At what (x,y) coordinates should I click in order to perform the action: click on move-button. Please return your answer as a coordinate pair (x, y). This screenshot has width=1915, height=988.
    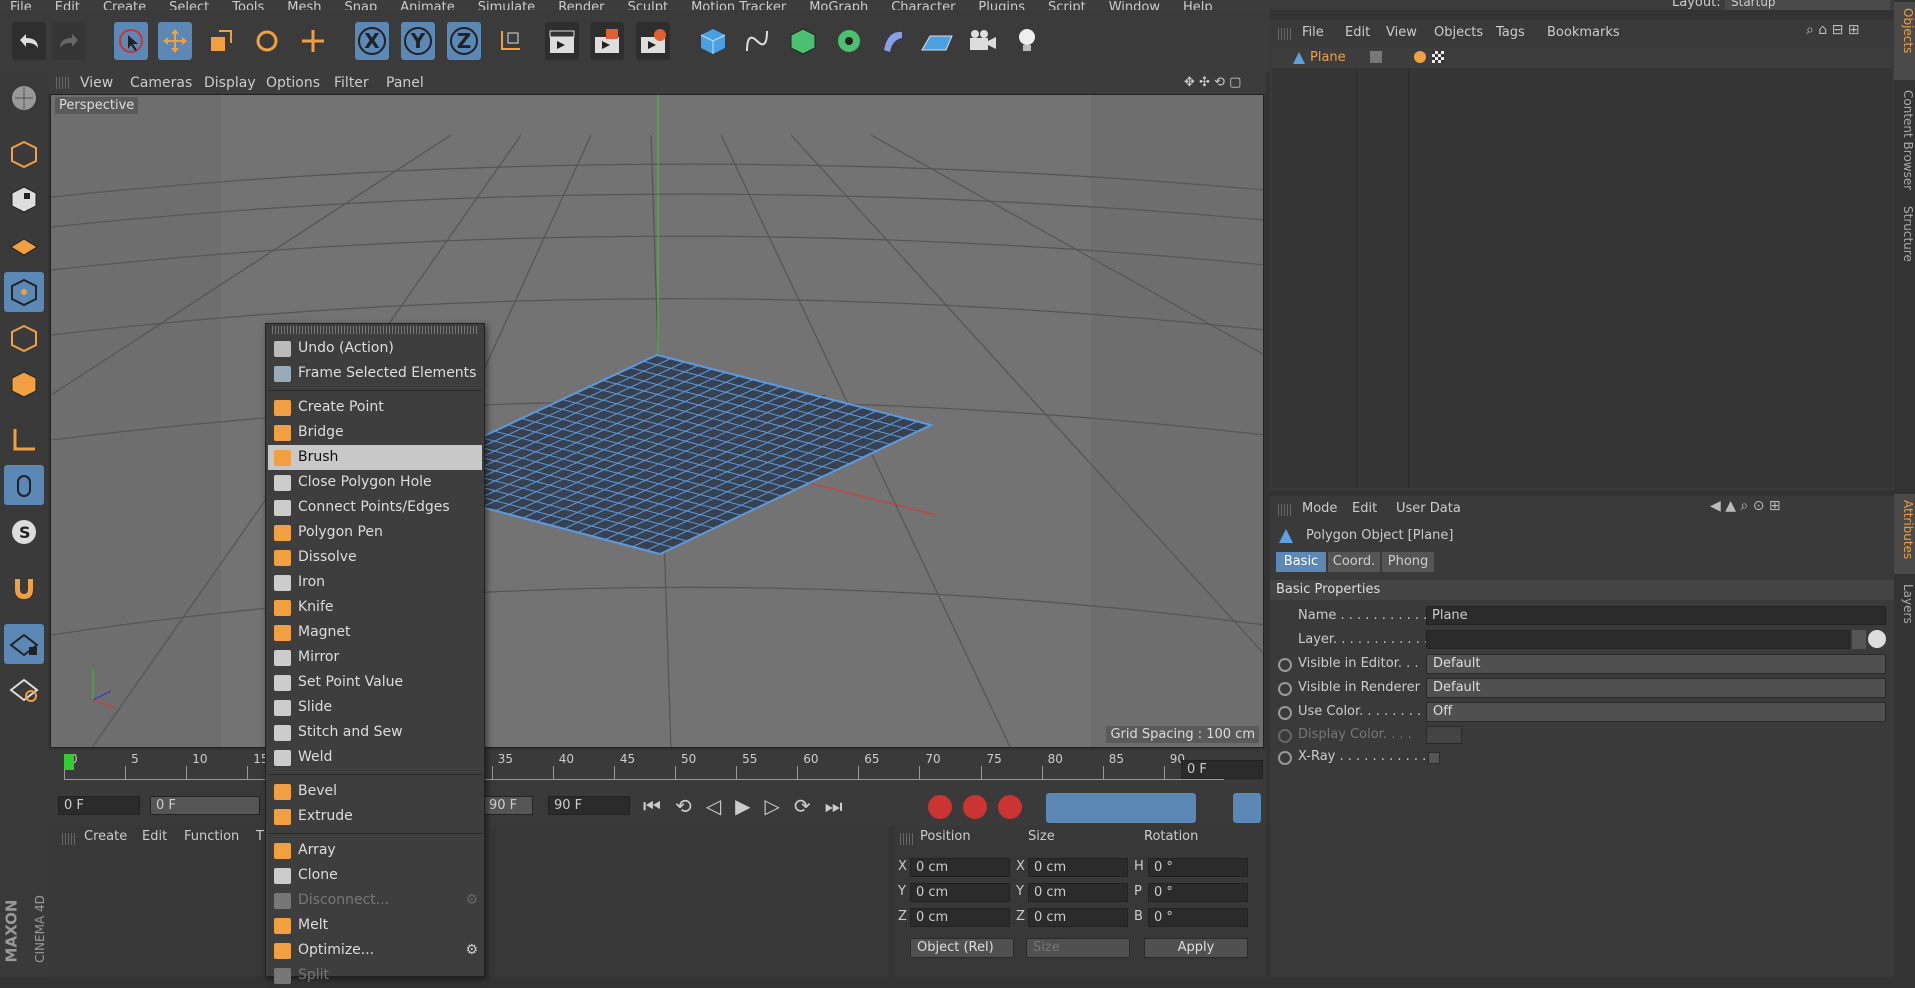
    Looking at the image, I should click on (175, 41).